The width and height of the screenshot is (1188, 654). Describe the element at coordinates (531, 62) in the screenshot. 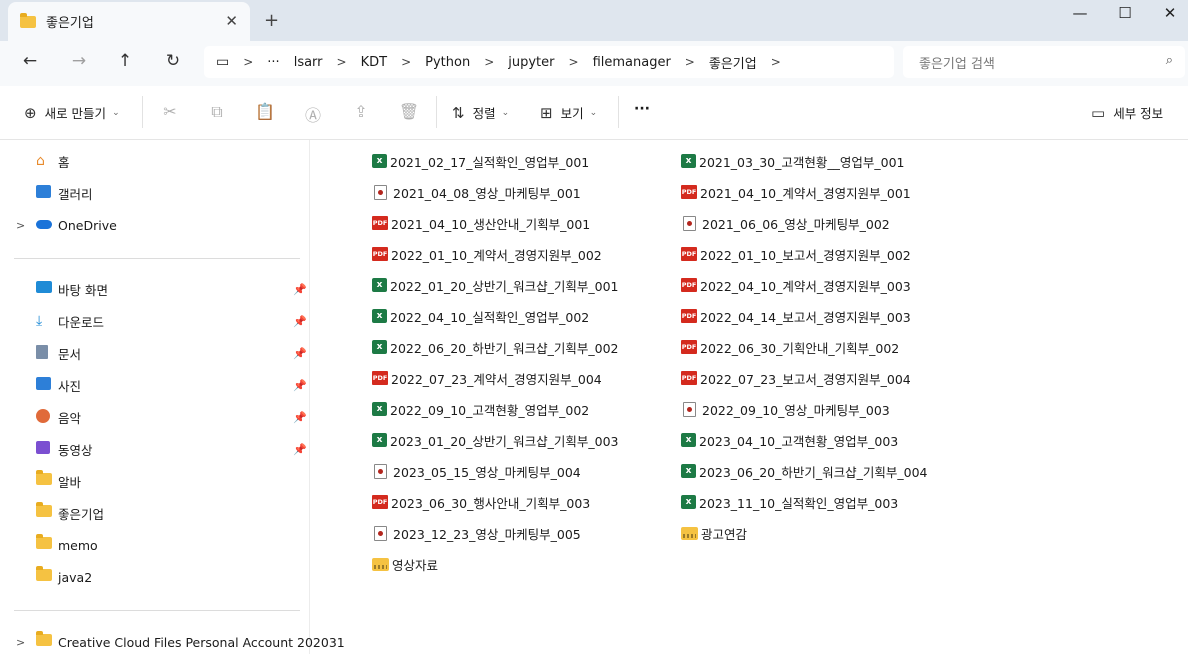

I see `breadcrumb-item: jupyter` at that location.